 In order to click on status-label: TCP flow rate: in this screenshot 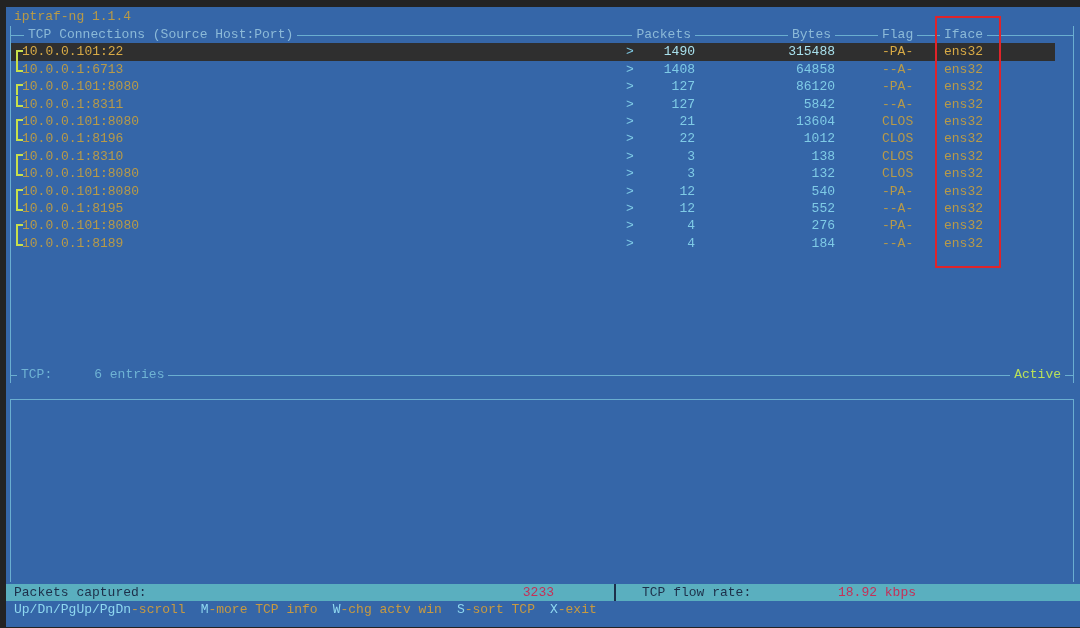, I will do `click(726, 592)`.